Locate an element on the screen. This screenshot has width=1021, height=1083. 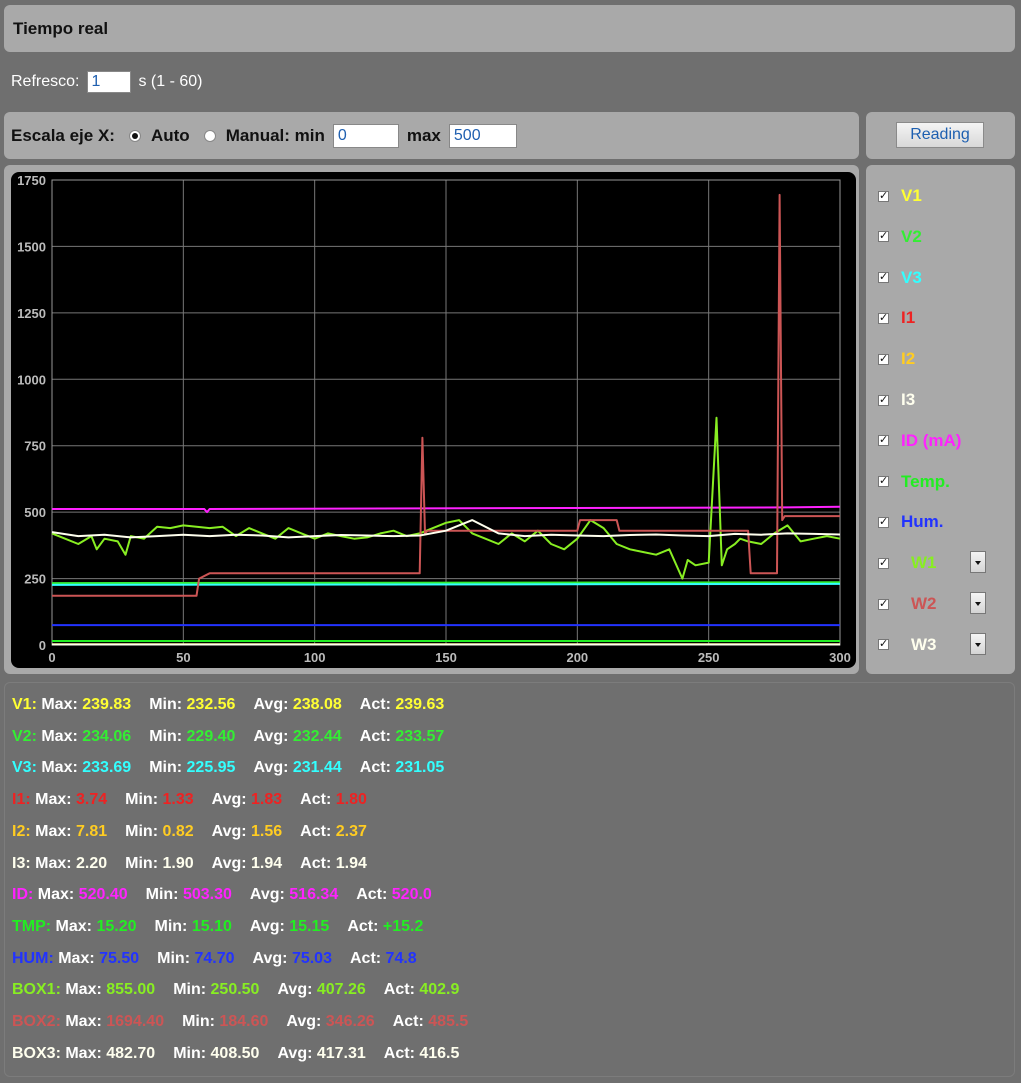
stat-avg-value: 232.44 is located at coordinates (317, 736).